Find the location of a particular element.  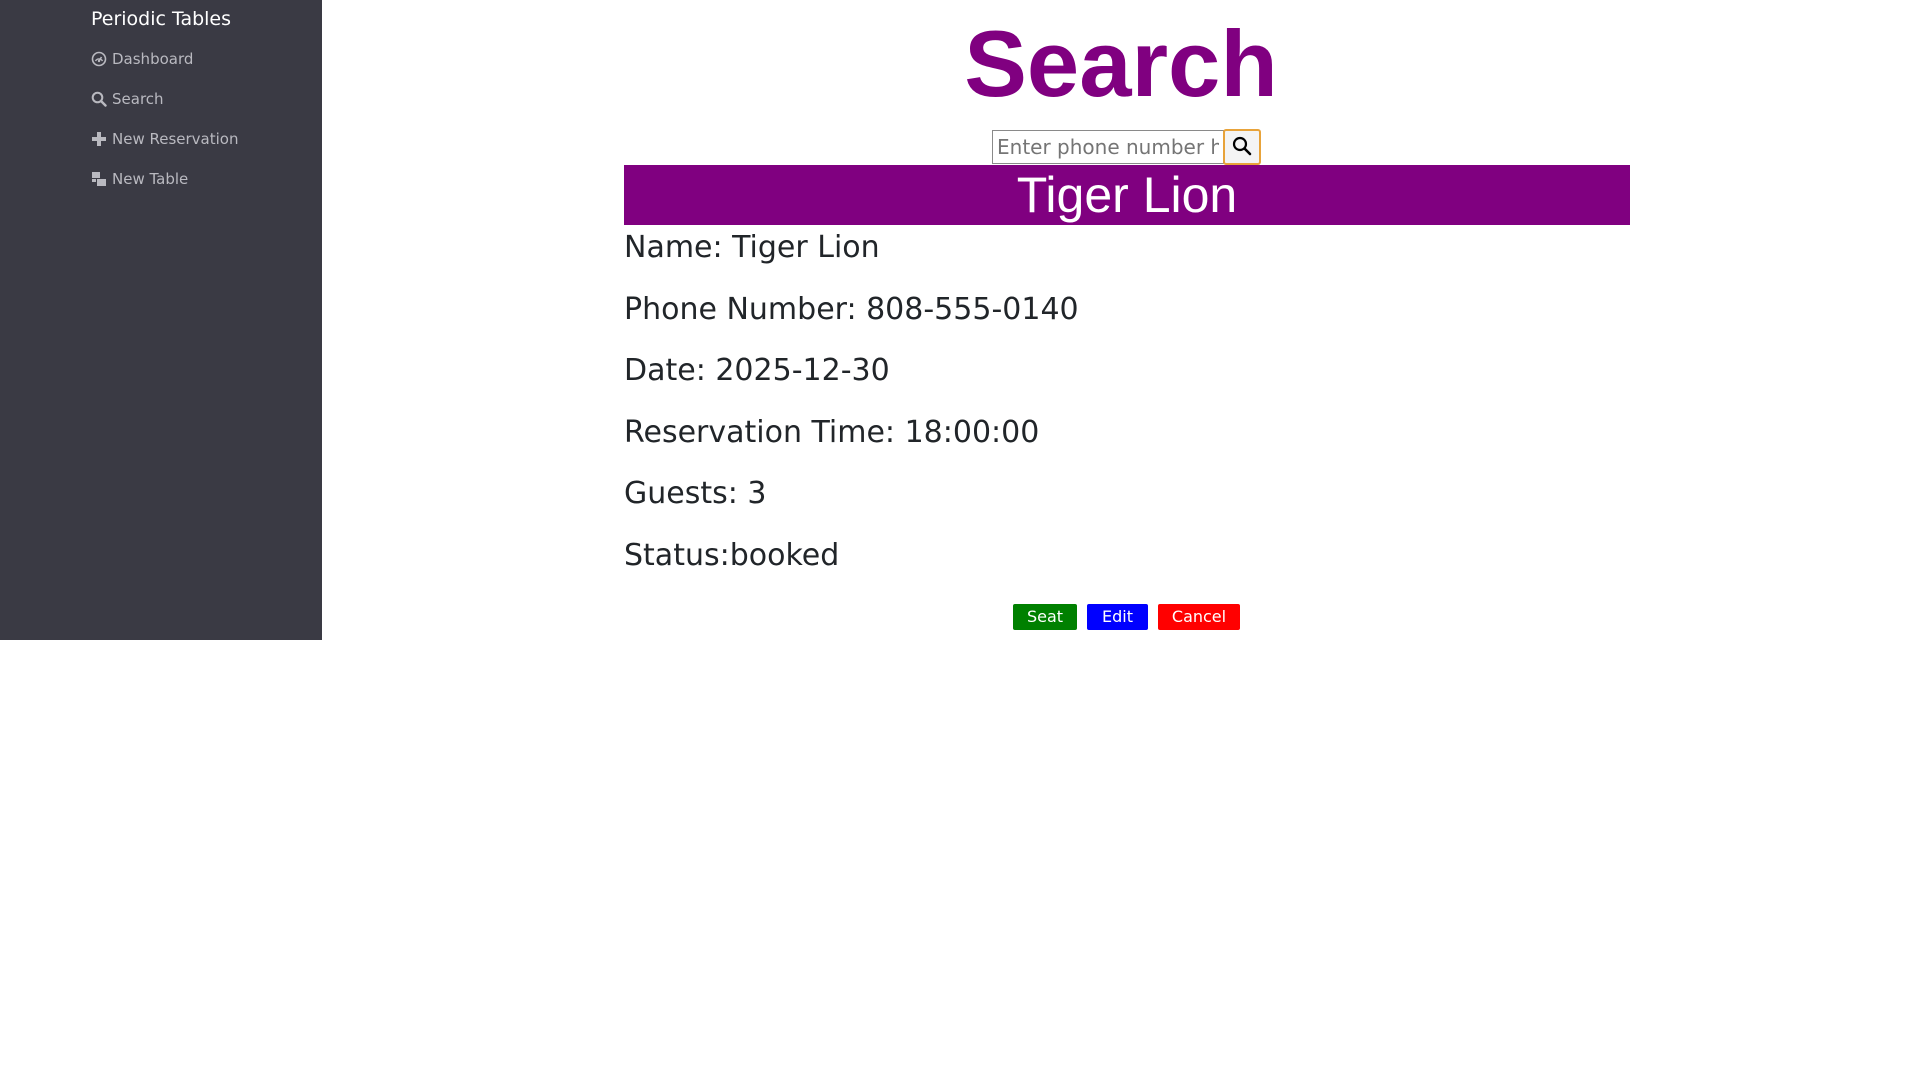

page-title: Search is located at coordinates (1121, 63).